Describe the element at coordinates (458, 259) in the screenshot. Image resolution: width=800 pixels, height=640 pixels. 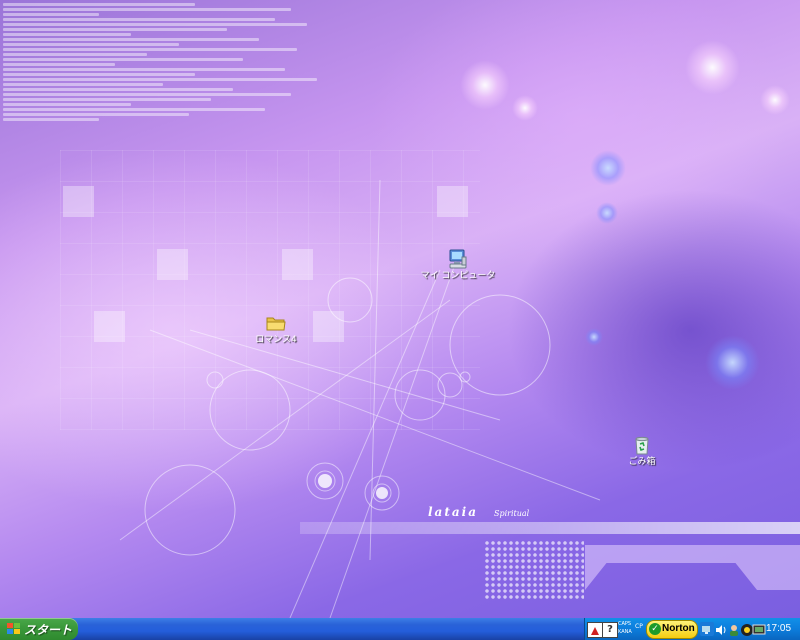
I see `my-computer-icon` at that location.